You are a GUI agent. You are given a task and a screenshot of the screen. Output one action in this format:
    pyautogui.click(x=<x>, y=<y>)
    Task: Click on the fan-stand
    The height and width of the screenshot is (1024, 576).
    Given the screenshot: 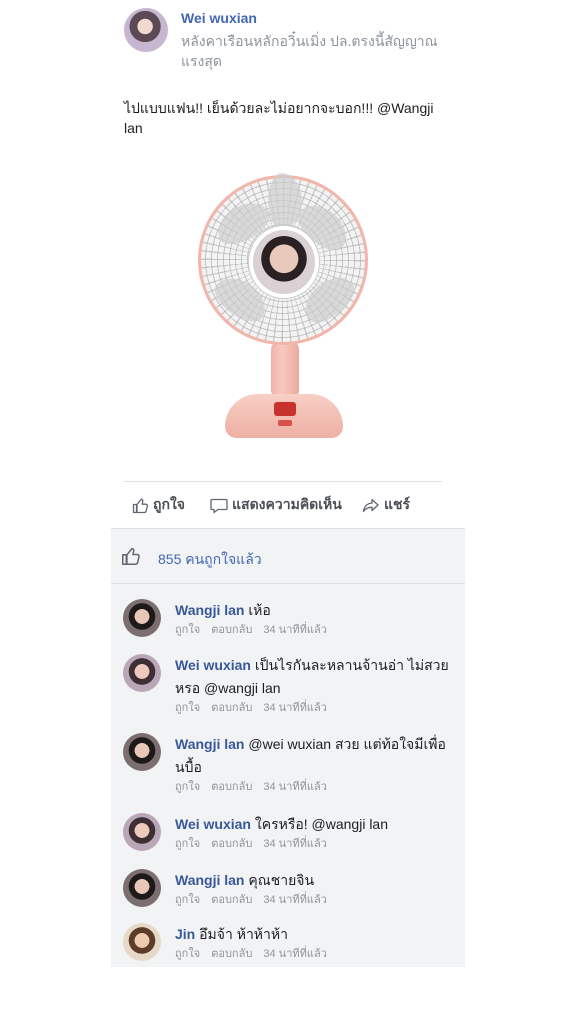 What is the action you would take?
    pyautogui.click(x=285, y=370)
    